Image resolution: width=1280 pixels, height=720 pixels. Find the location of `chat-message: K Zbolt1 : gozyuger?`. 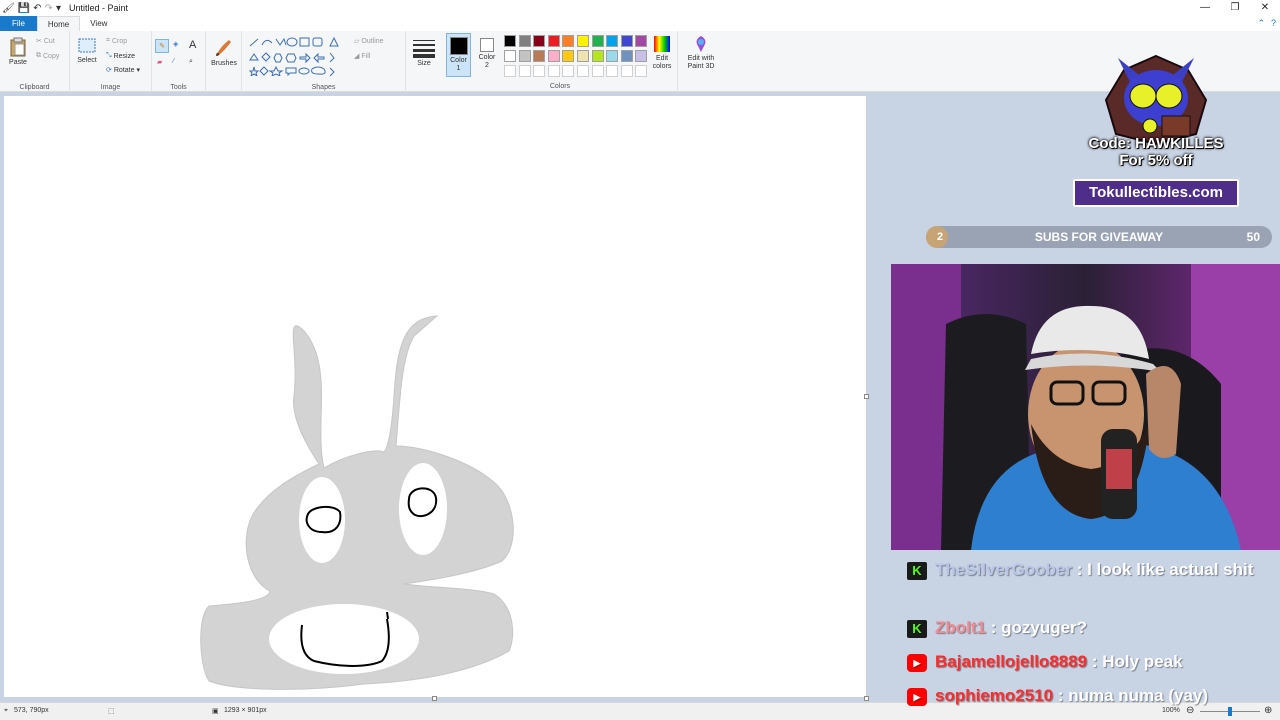

chat-message: K Zbolt1 : gozyuger? is located at coordinates (1087, 628).